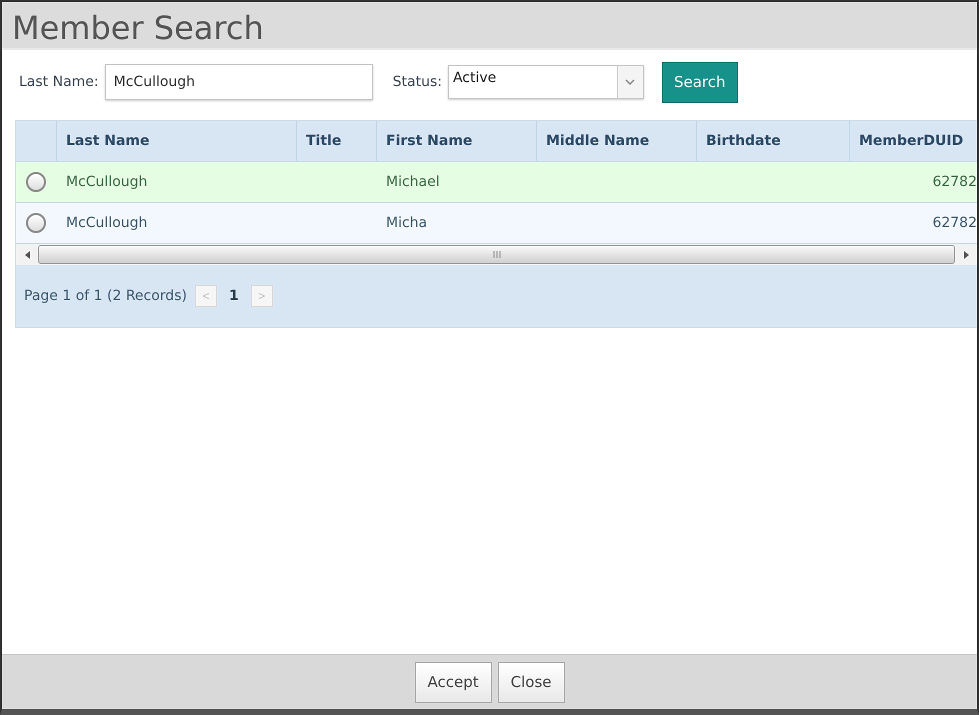  What do you see at coordinates (238, 82) in the screenshot?
I see `last-name-field: McCullough` at bounding box center [238, 82].